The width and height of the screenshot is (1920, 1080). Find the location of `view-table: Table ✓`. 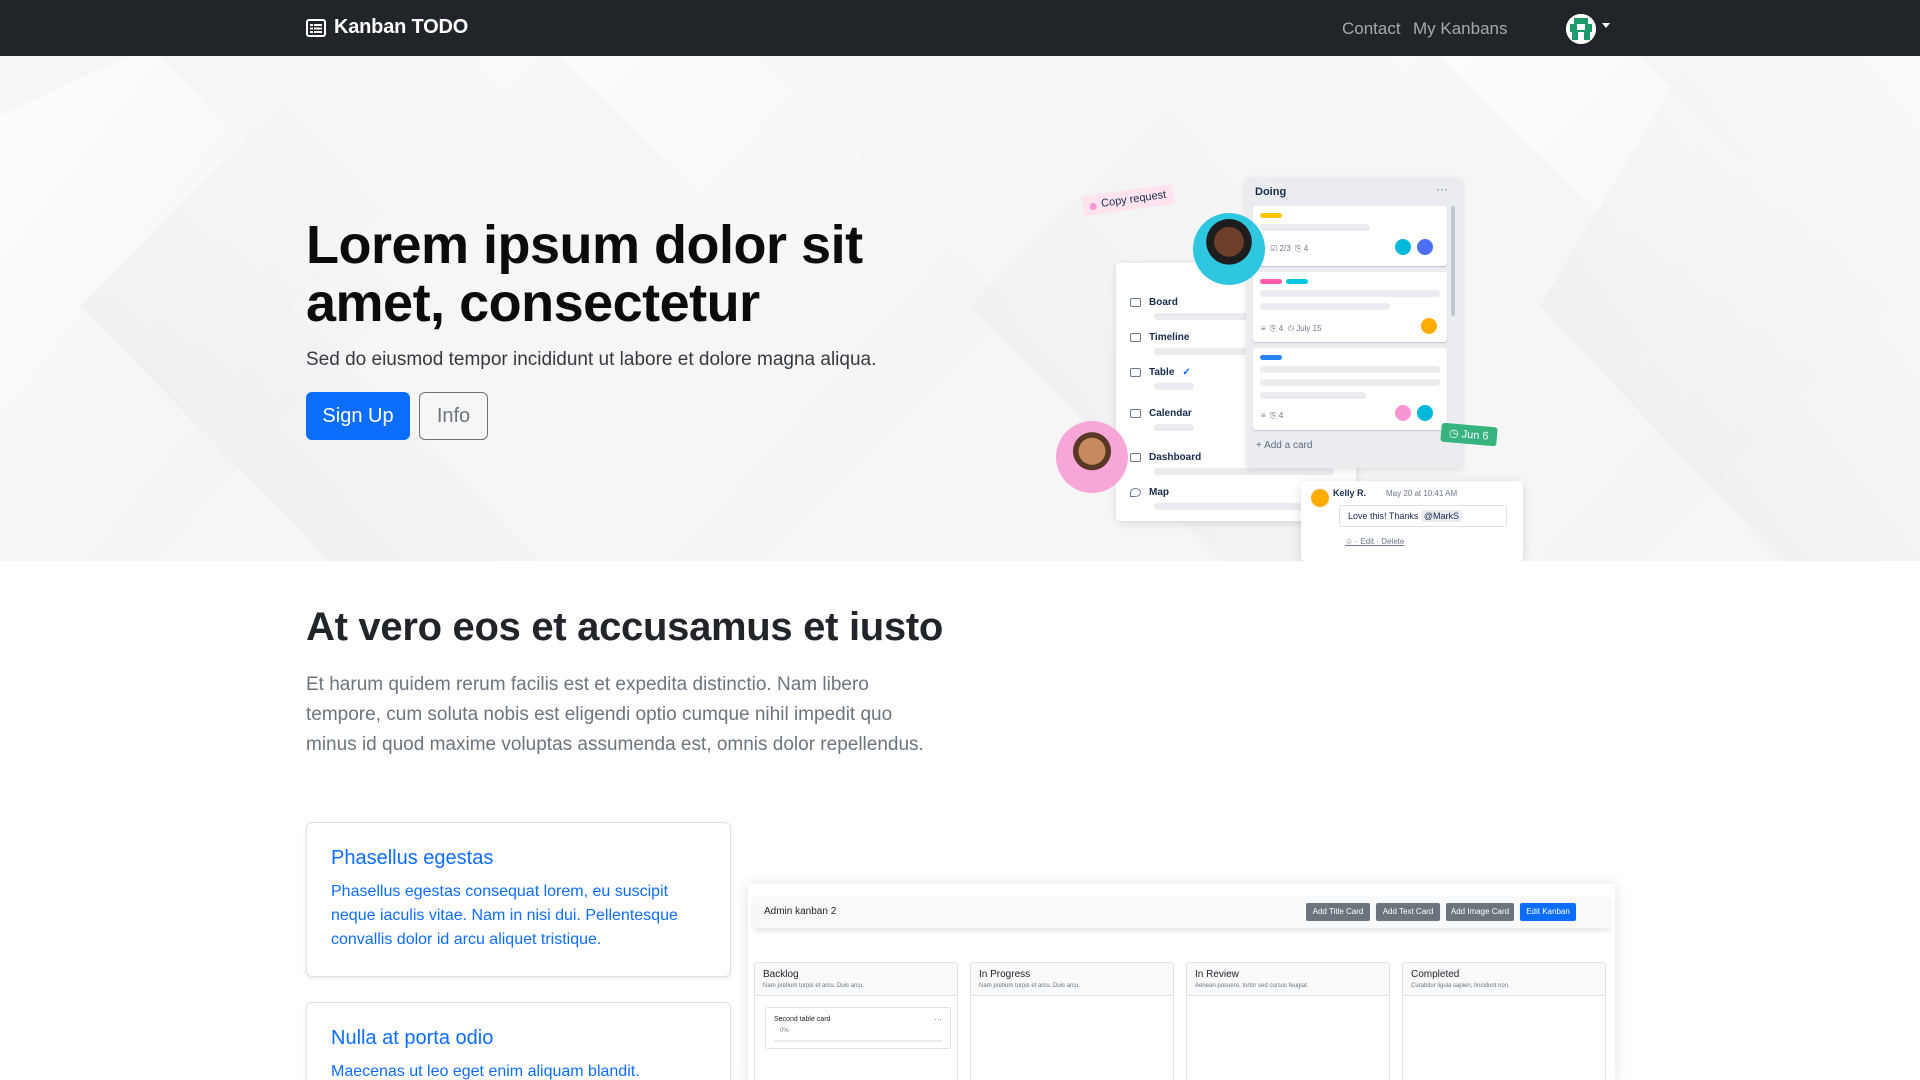

view-table: Table ✓ is located at coordinates (1160, 372).